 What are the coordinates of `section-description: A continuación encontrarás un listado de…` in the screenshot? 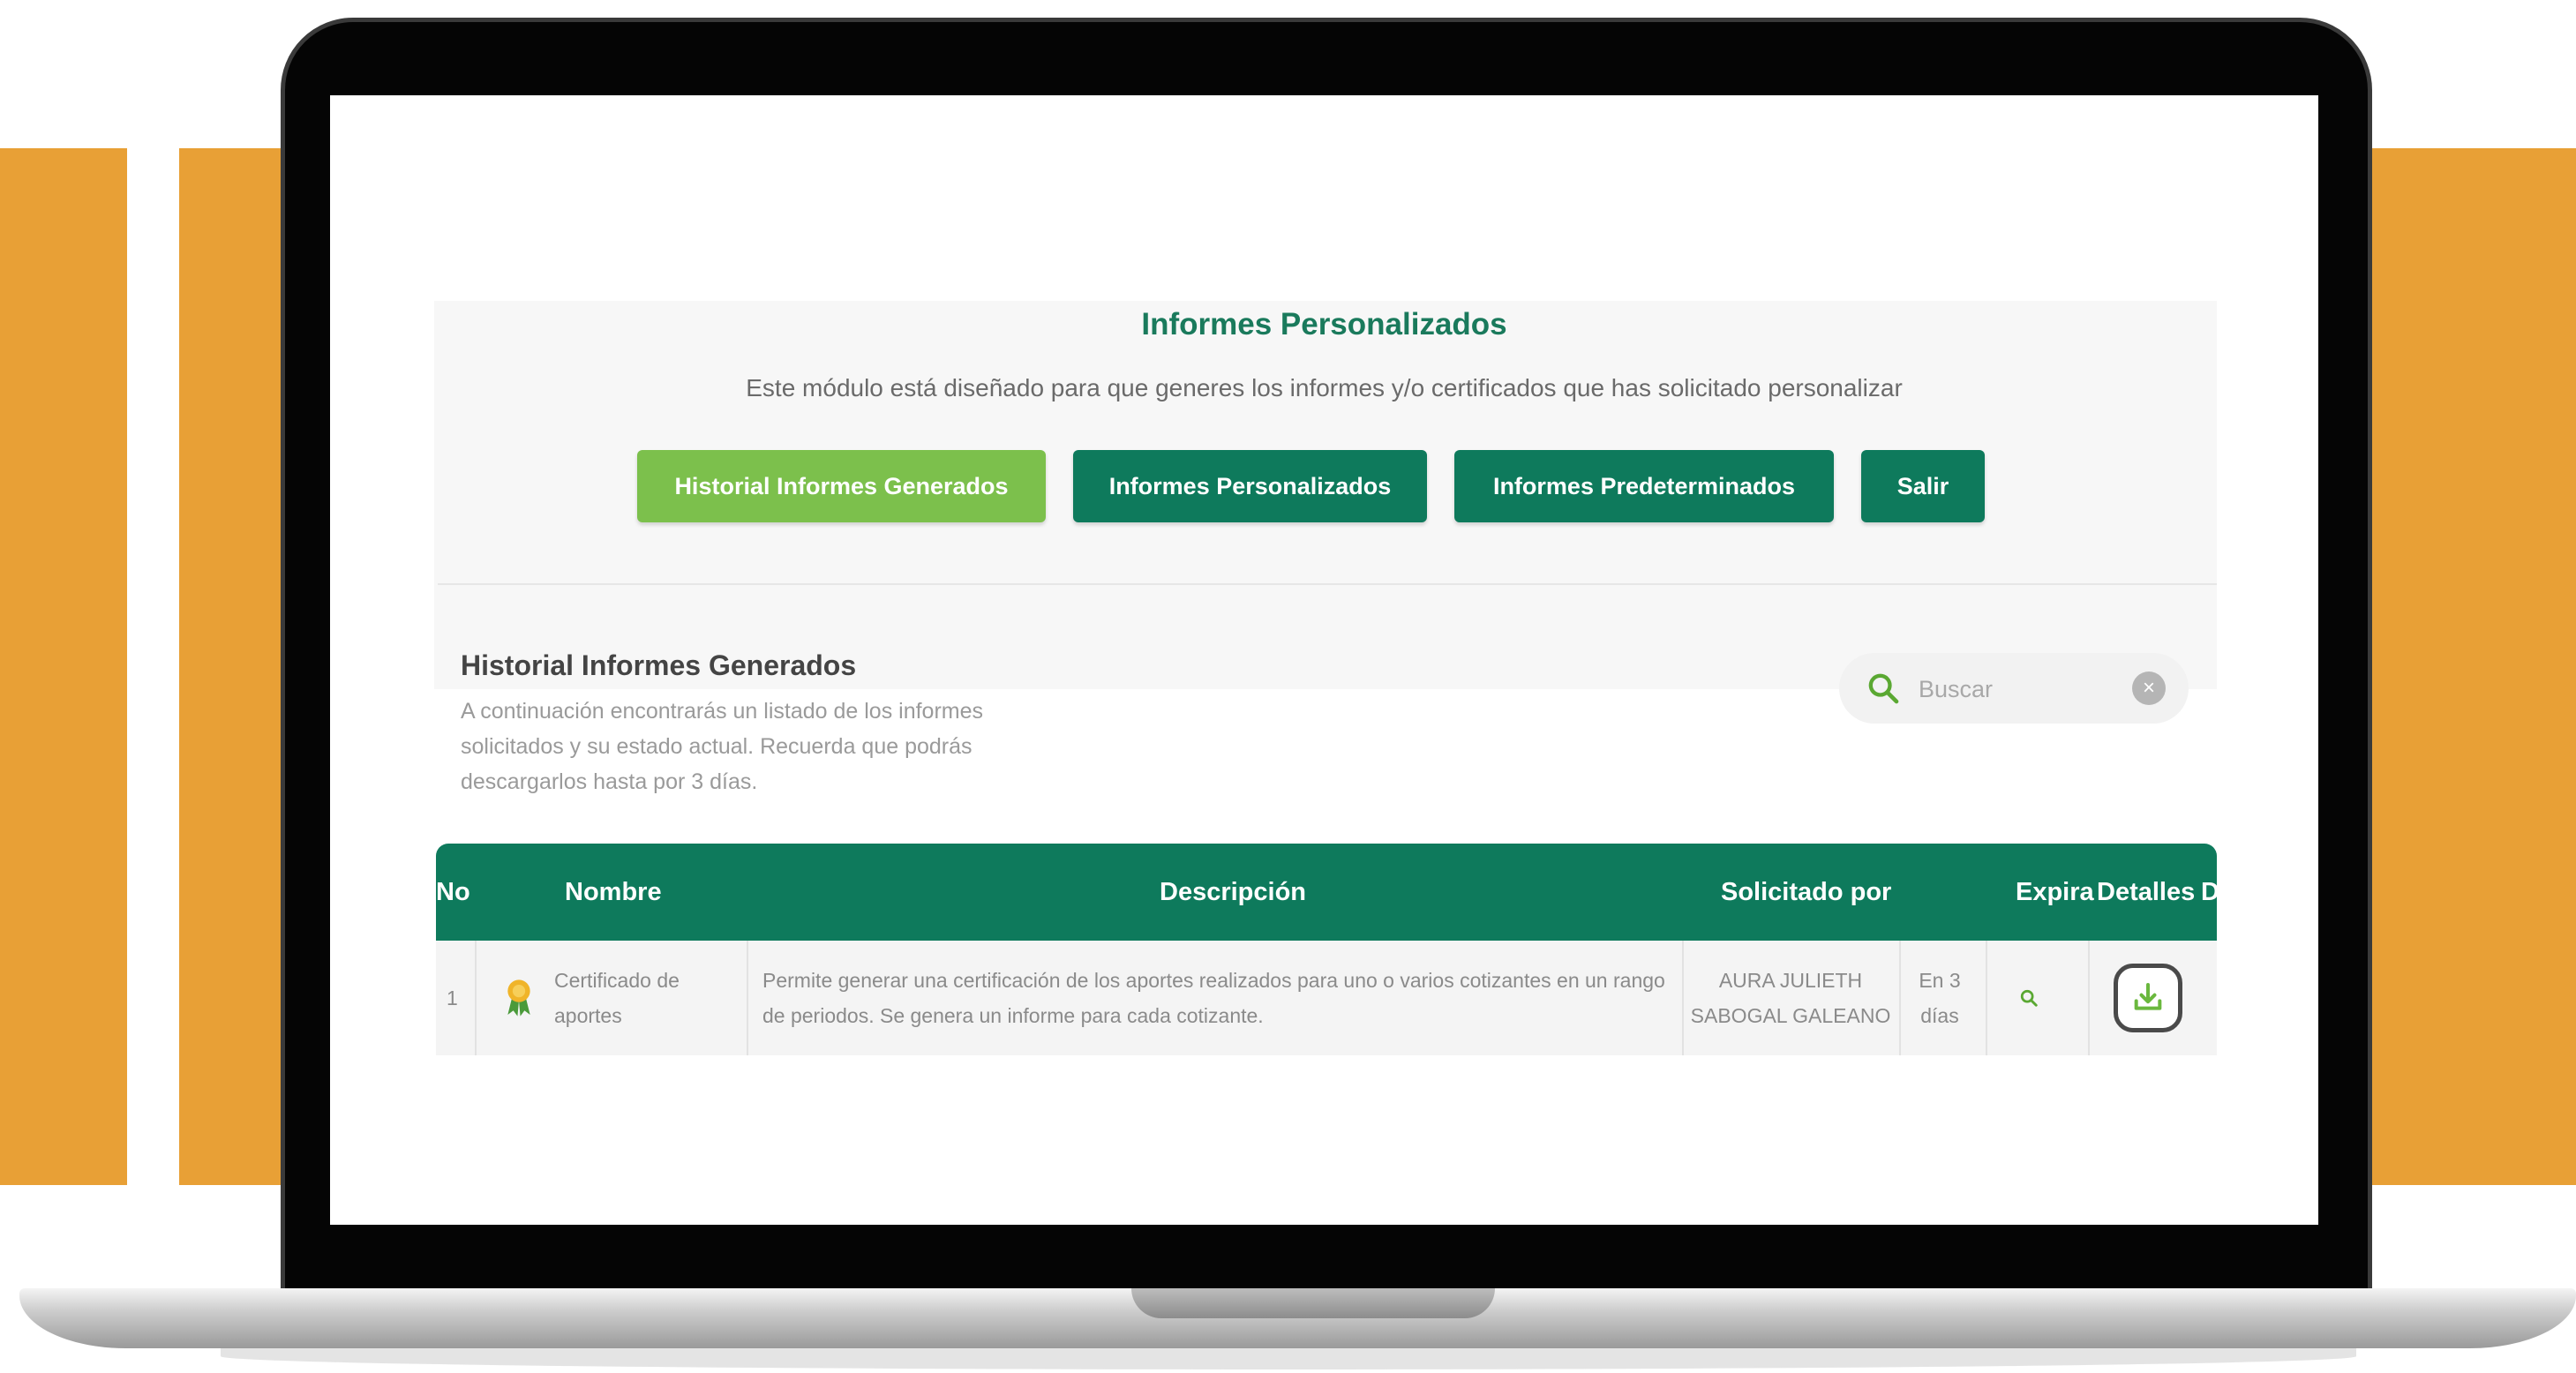 It's located at (722, 747).